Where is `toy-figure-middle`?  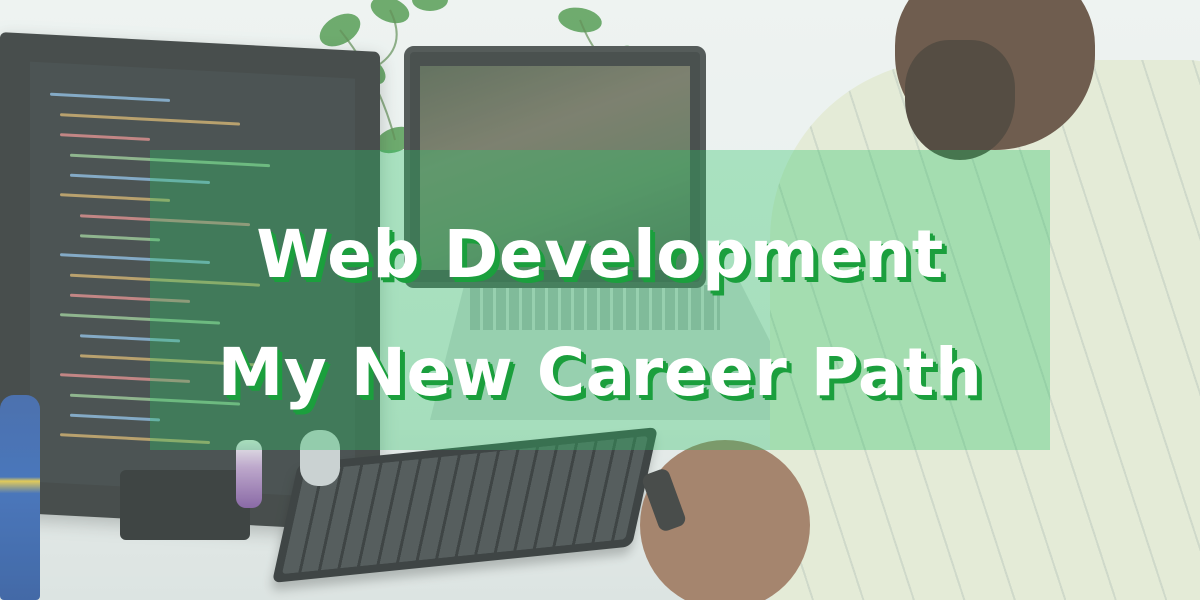 toy-figure-middle is located at coordinates (249, 474).